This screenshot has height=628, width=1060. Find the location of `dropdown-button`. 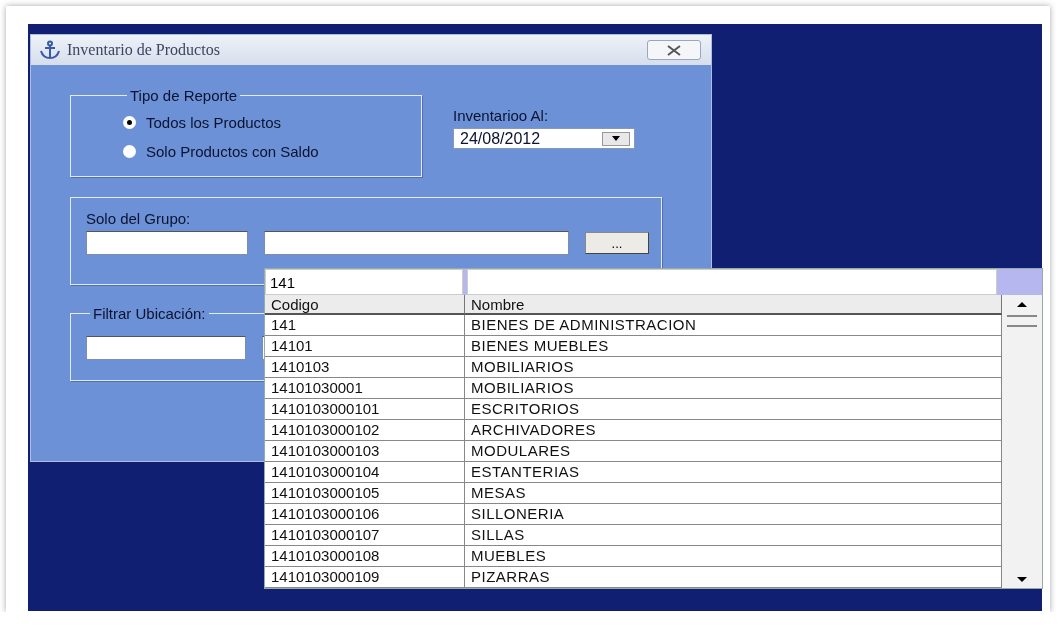

dropdown-button is located at coordinates (616, 138).